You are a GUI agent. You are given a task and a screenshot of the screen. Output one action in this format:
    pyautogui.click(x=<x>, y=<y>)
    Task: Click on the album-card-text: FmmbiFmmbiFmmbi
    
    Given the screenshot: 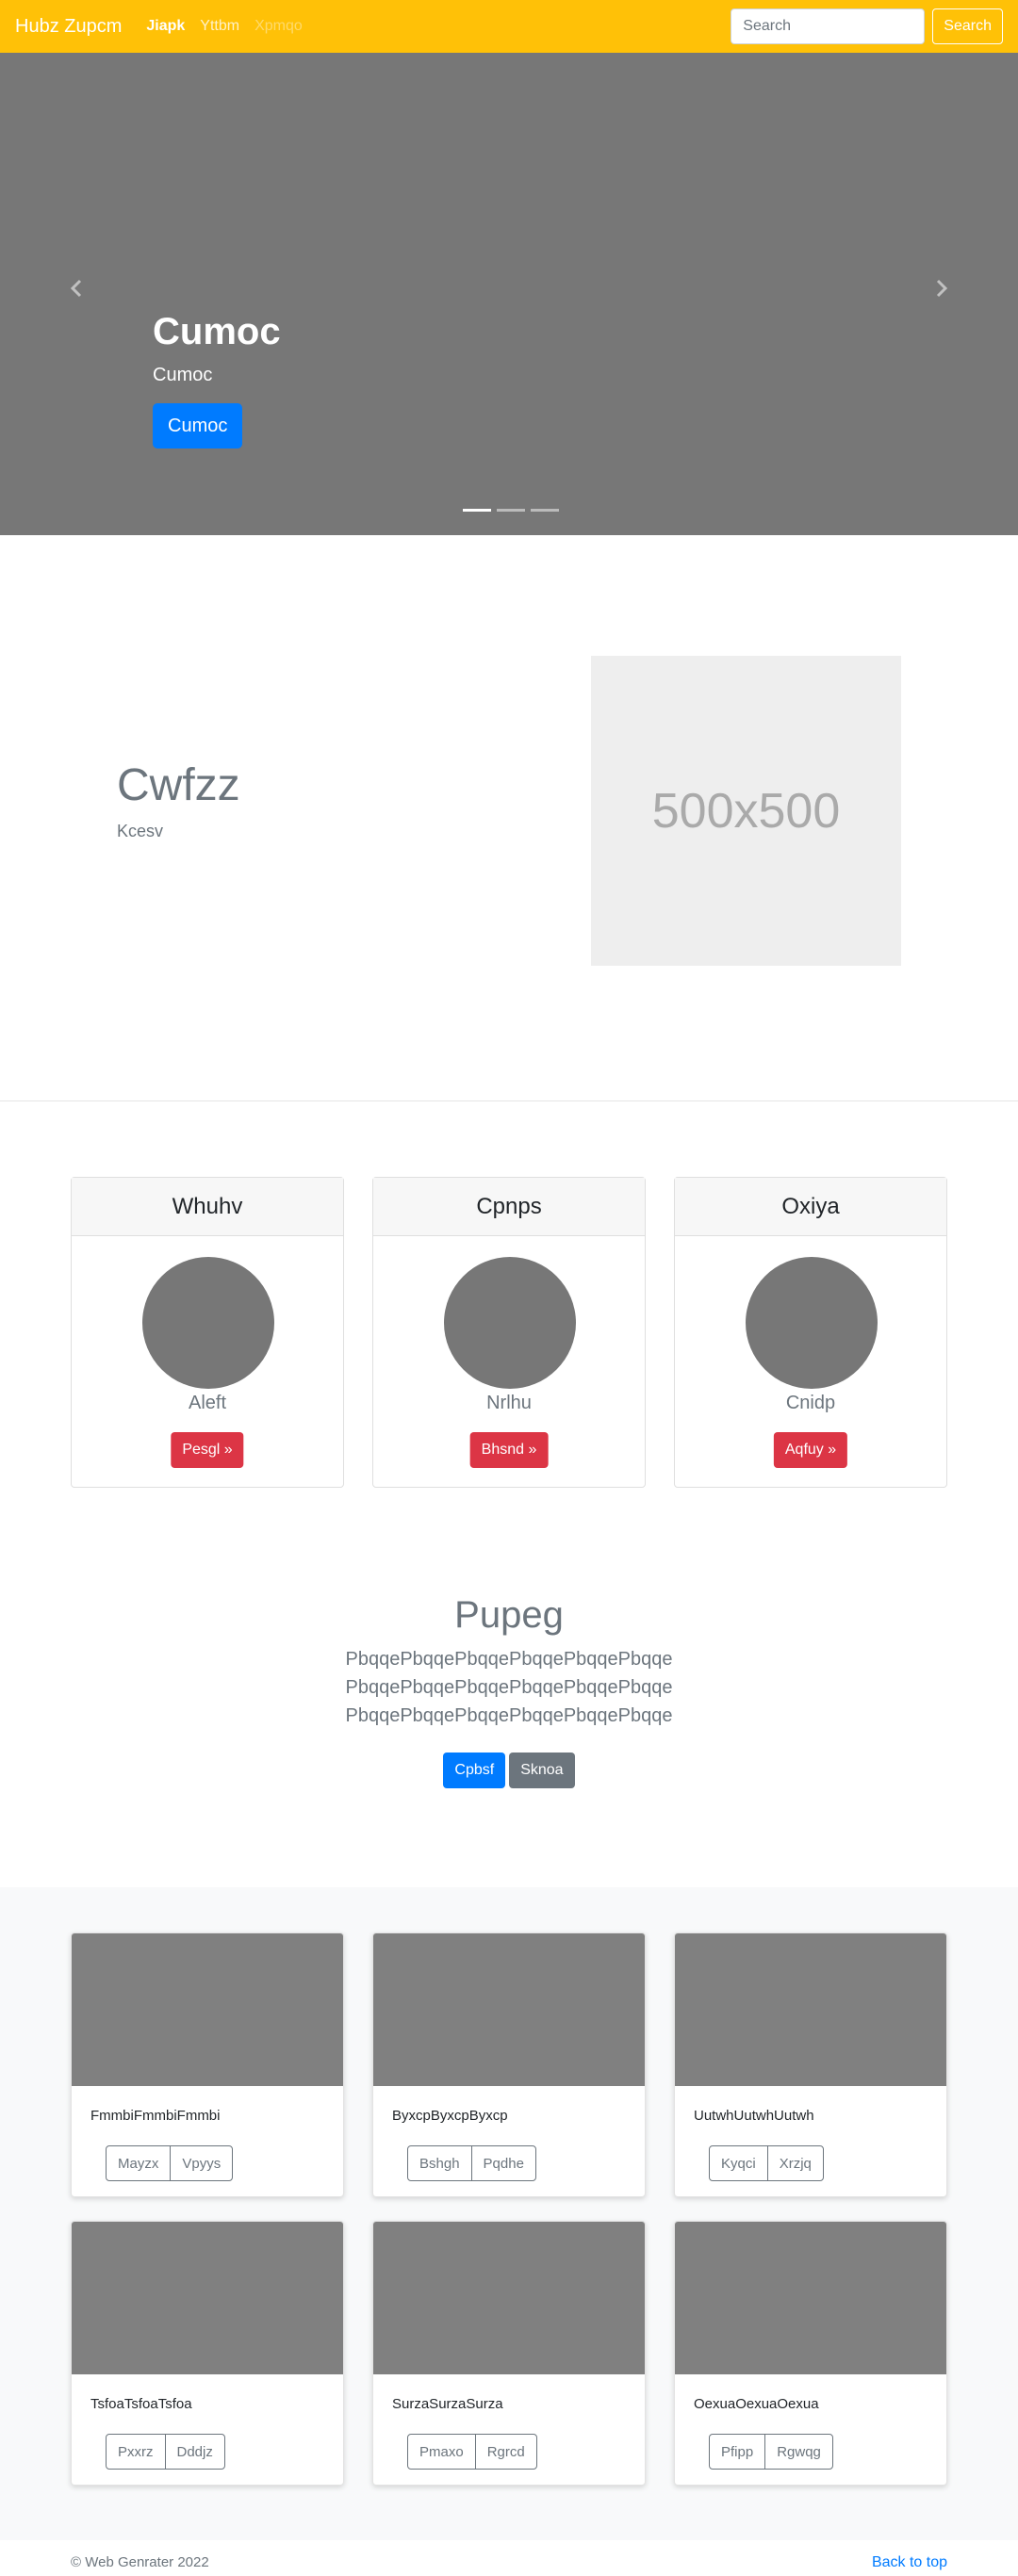 What is the action you would take?
    pyautogui.click(x=155, y=2116)
    